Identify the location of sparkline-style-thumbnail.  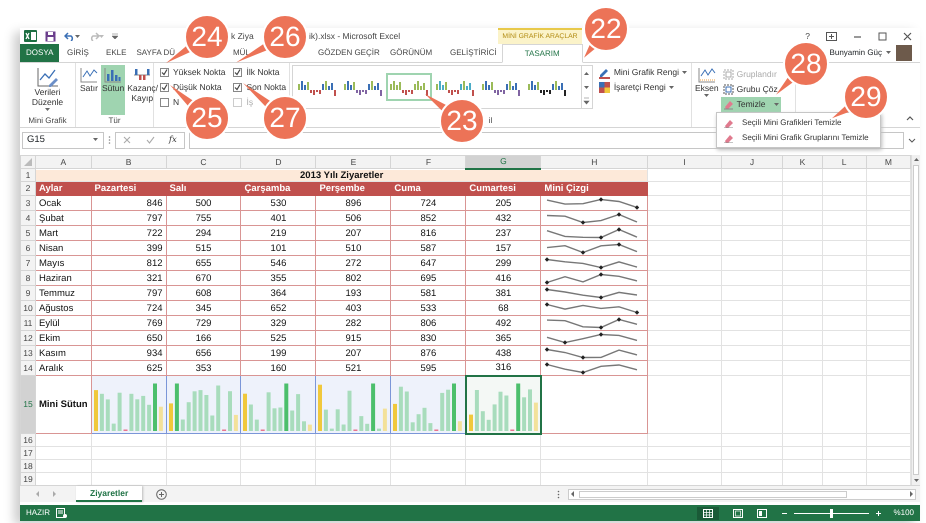
(409, 87).